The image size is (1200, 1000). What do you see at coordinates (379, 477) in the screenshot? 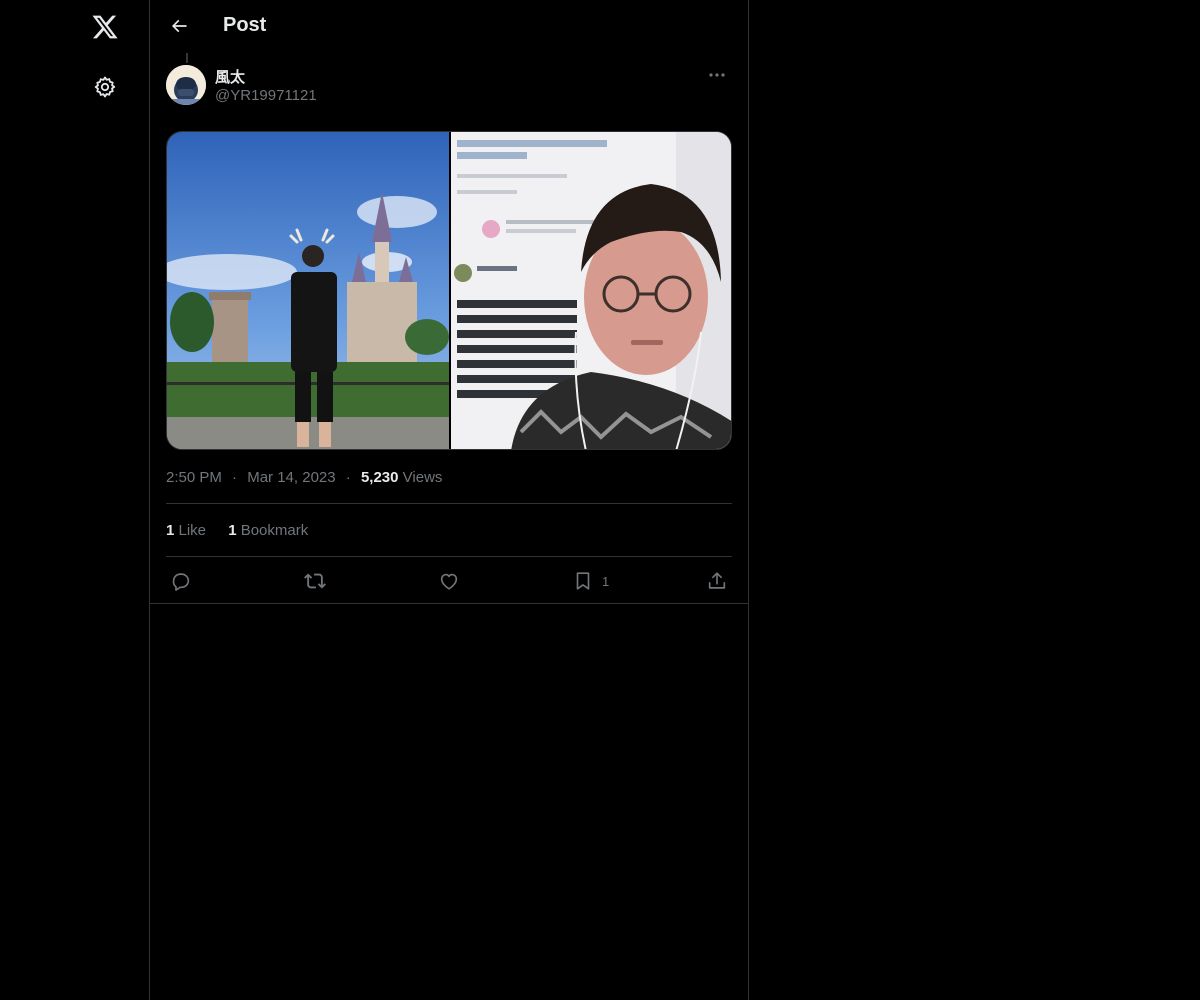
I see `views-count: 5,230` at bounding box center [379, 477].